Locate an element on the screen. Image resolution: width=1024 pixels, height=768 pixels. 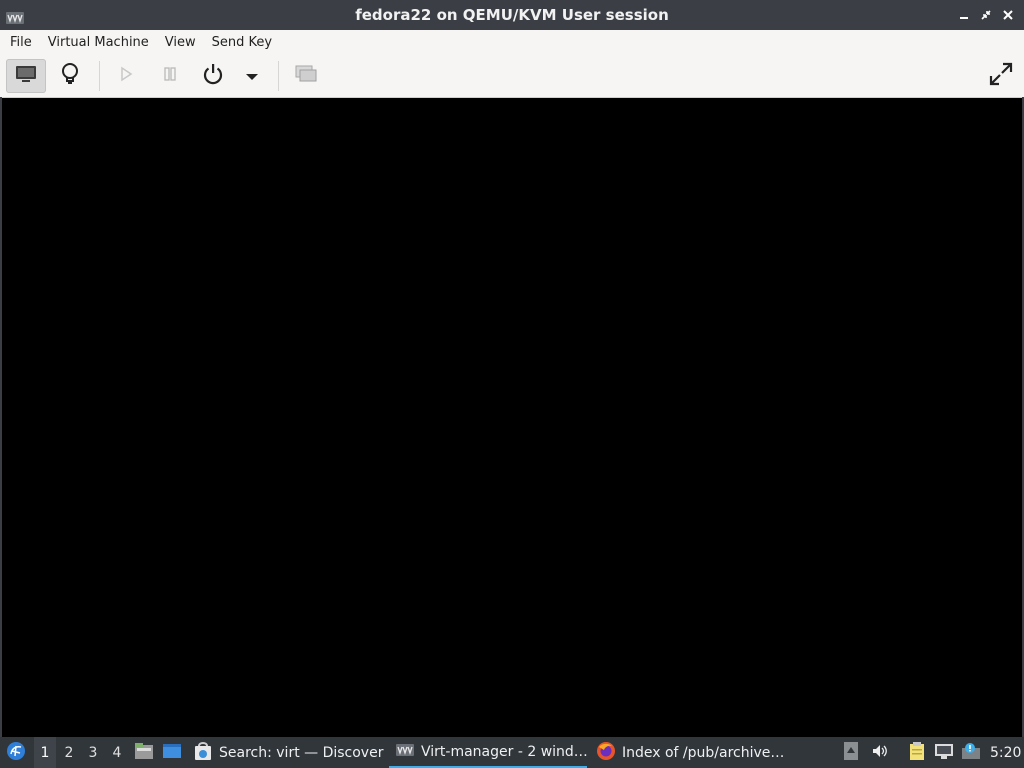
menu-virtual-machine: Virtual Machine is located at coordinates (98, 42).